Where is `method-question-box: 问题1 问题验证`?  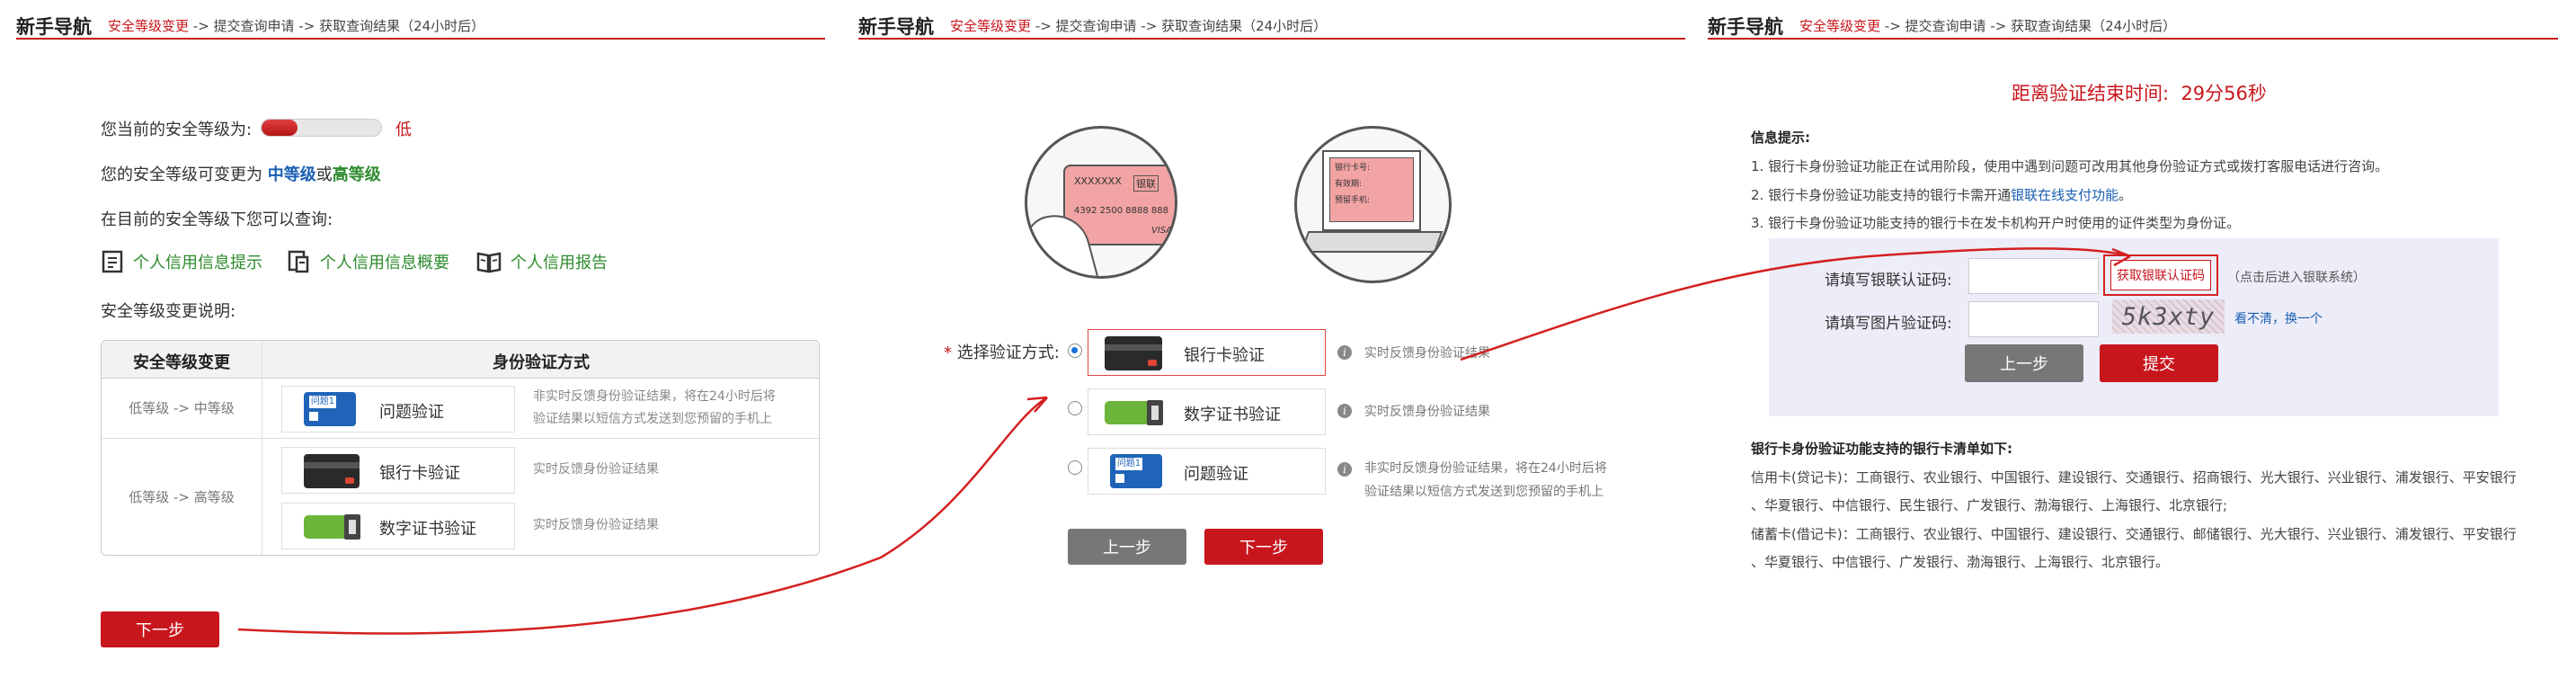 method-question-box: 问题1 问题验证 is located at coordinates (398, 409).